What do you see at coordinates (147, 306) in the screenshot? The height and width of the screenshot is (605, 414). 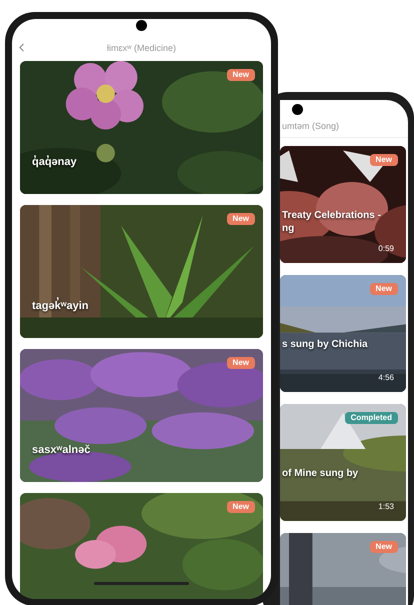 I see `card-title: tagək̓ʷayin` at bounding box center [147, 306].